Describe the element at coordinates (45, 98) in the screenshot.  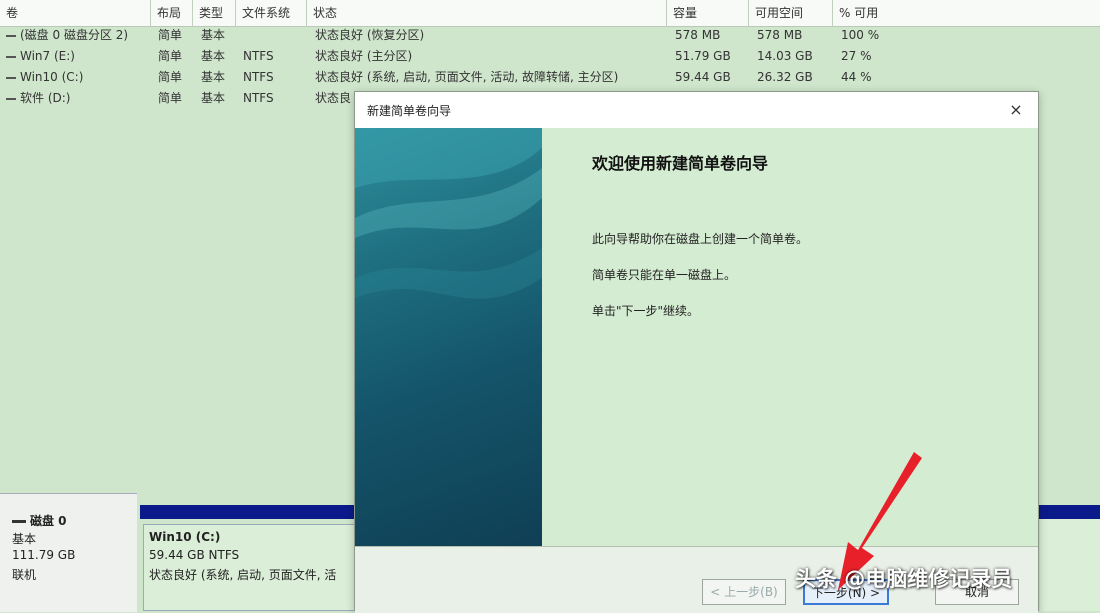
I see `volume-name: 软件 (D:)` at that location.